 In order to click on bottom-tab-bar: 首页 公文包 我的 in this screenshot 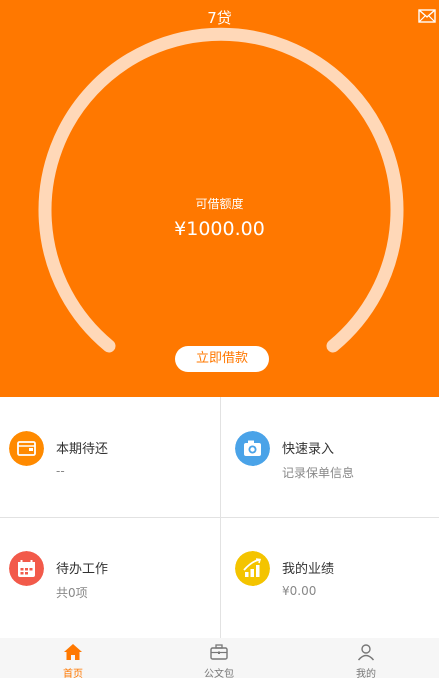, I will do `click(219, 658)`.